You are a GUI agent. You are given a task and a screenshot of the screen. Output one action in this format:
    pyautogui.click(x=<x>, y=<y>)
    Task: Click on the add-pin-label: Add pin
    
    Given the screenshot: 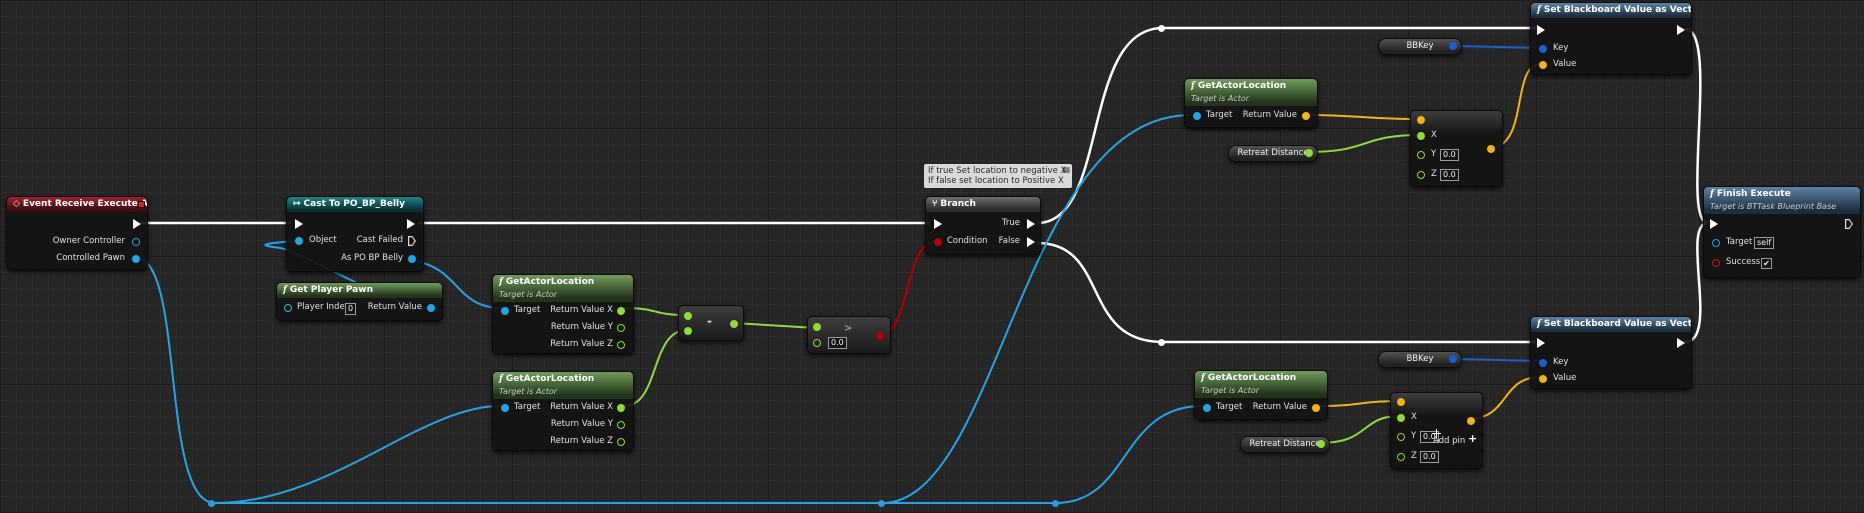 What is the action you would take?
    pyautogui.click(x=1449, y=441)
    